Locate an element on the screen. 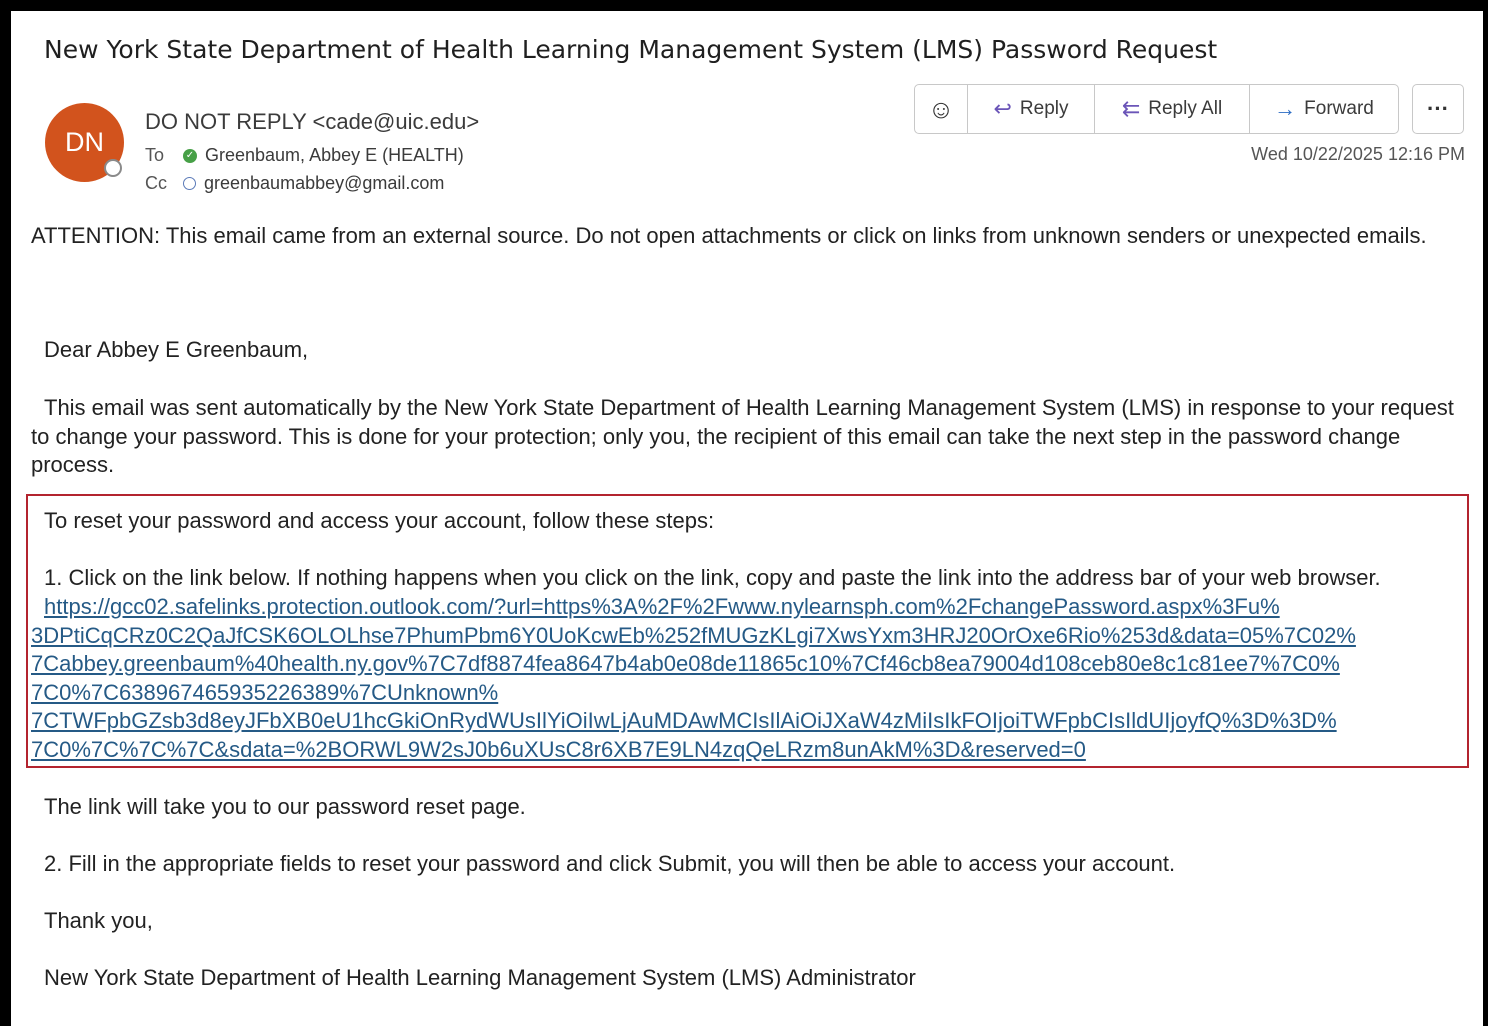  message-toolbar: ☺ ↩ Reply ⇇ Reply All → Forward is located at coordinates (1156, 109).